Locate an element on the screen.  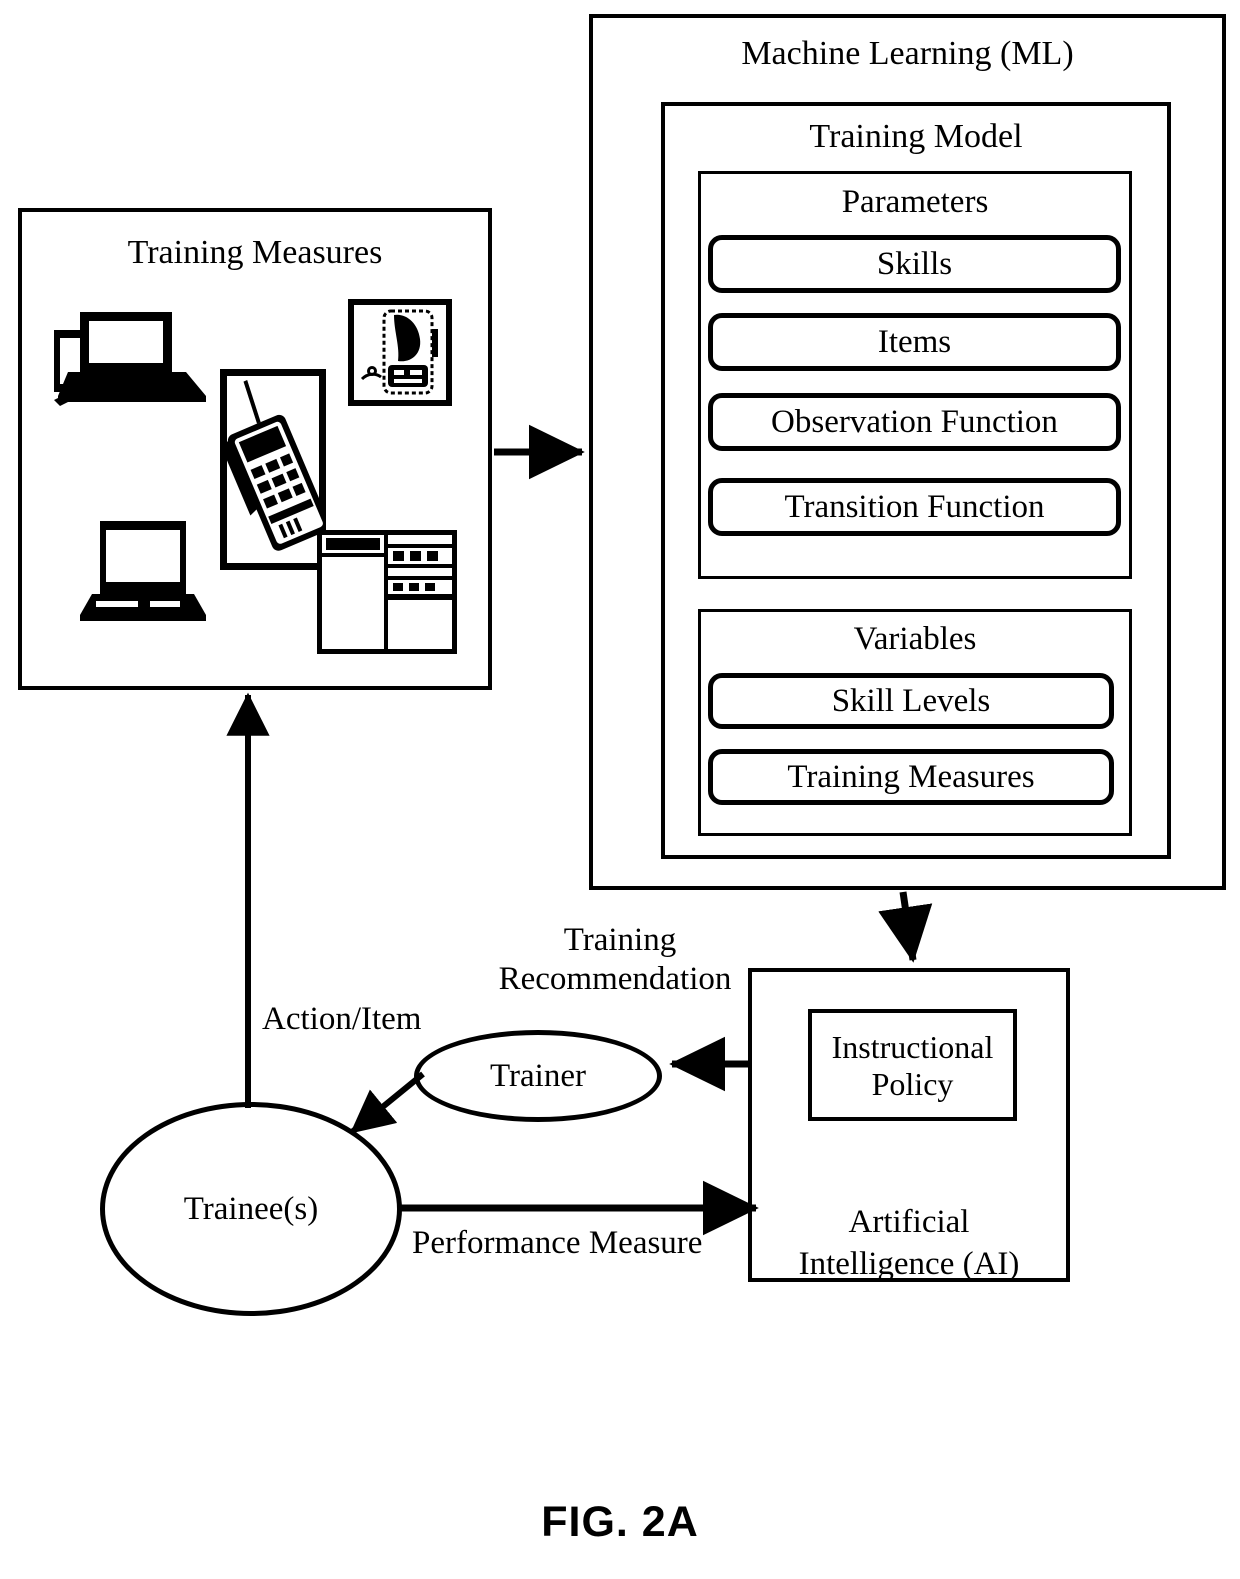
training-recommendation-edge-label-line2: Recommendation is located at coordinates (615, 979).